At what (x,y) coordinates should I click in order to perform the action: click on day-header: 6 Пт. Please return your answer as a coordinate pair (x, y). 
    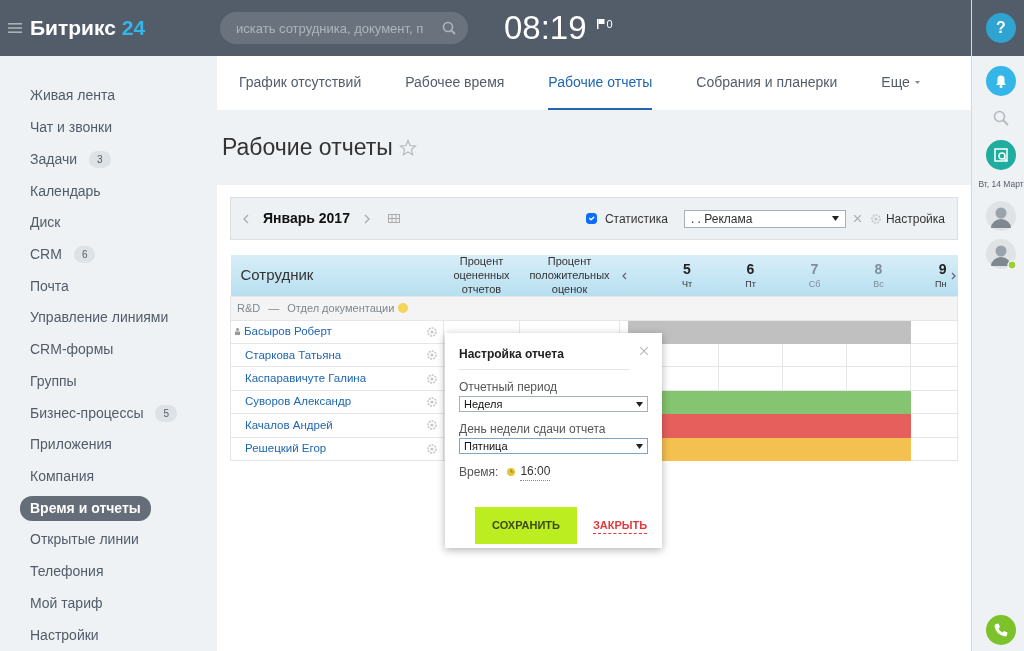
    Looking at the image, I should click on (750, 275).